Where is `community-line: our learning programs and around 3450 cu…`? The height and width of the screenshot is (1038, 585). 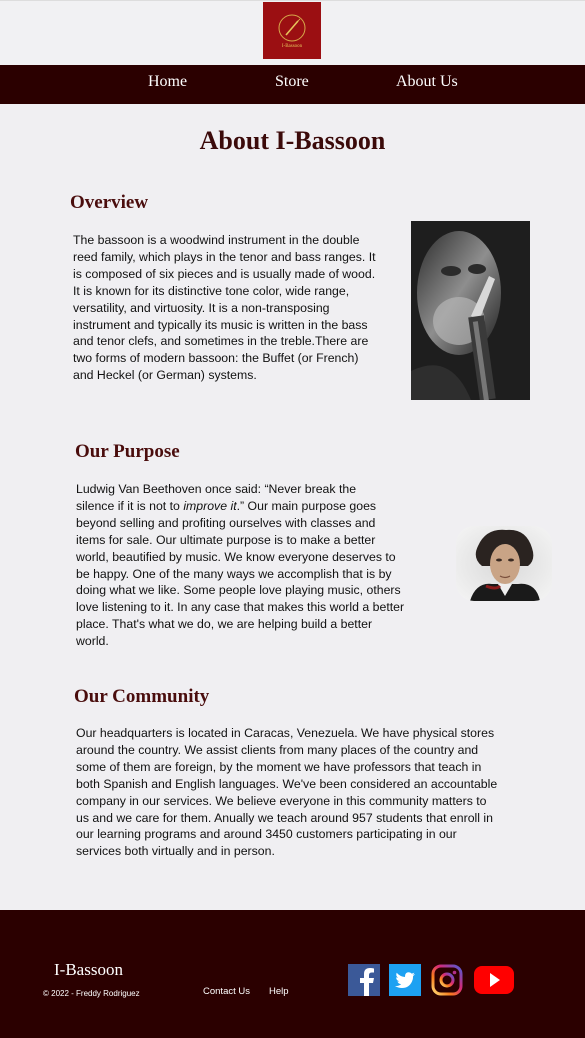
community-line: our learning programs and around 3450 cu… is located at coordinates (266, 834).